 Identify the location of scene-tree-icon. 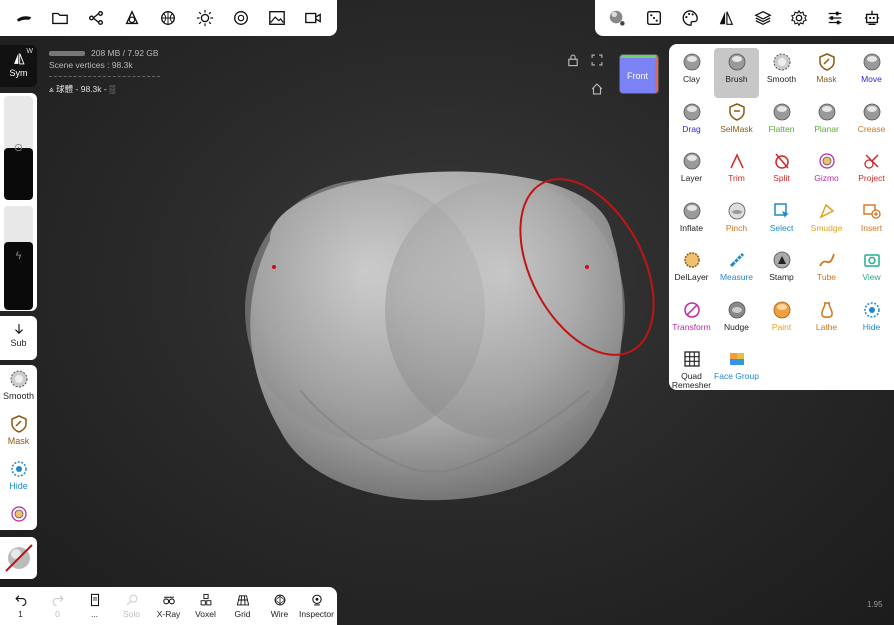
(96, 18).